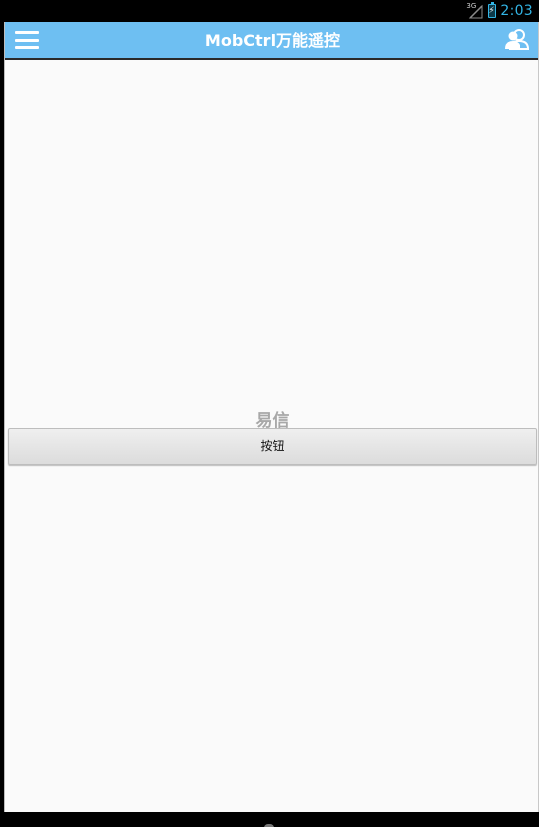  I want to click on action-button: 按钮, so click(272, 446).